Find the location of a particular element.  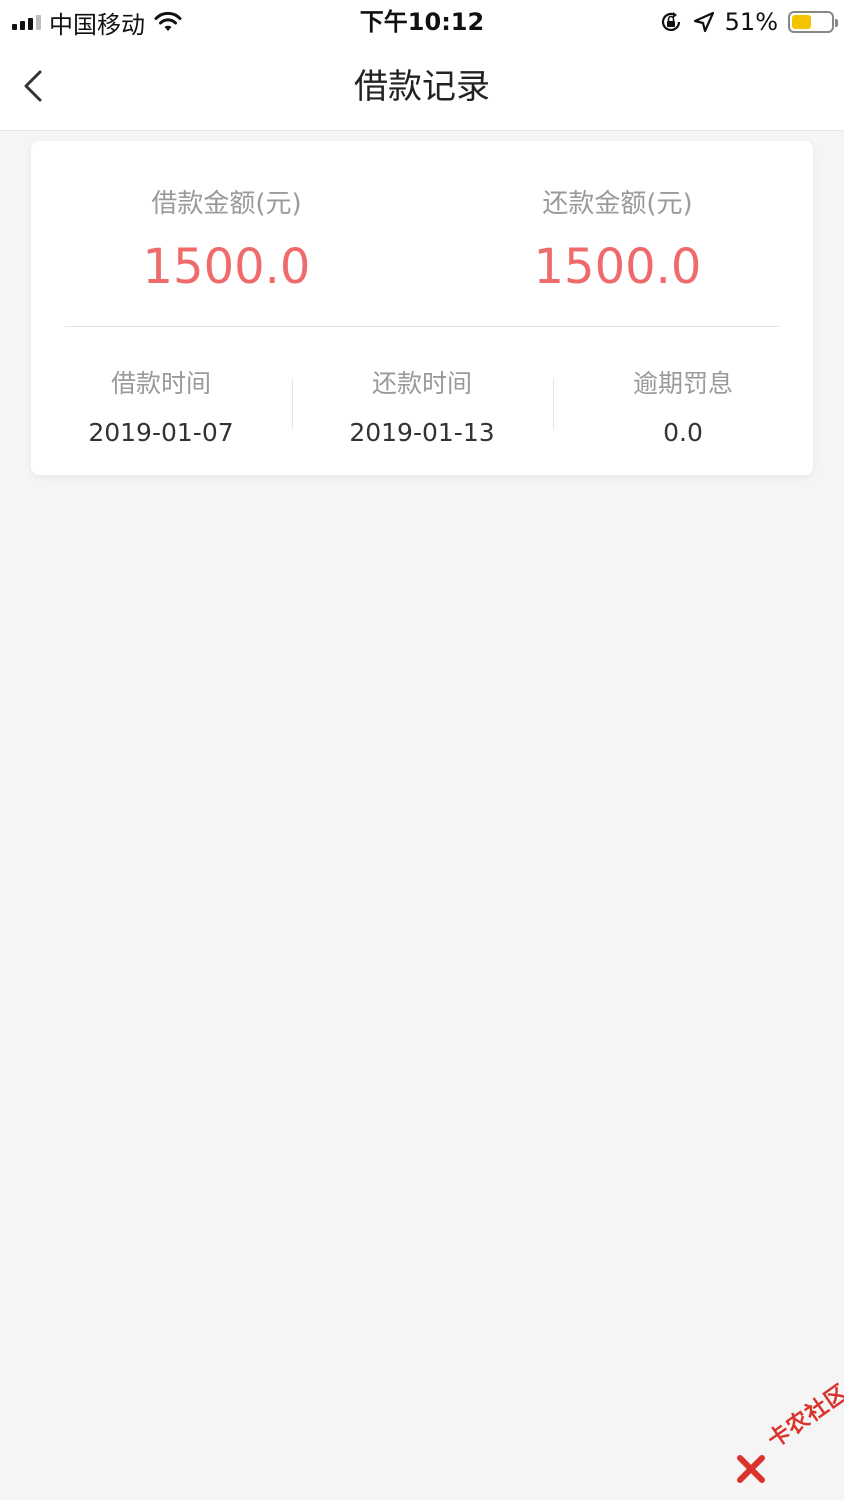

repay-amount-label: 还款金额(元) is located at coordinates (617, 204).